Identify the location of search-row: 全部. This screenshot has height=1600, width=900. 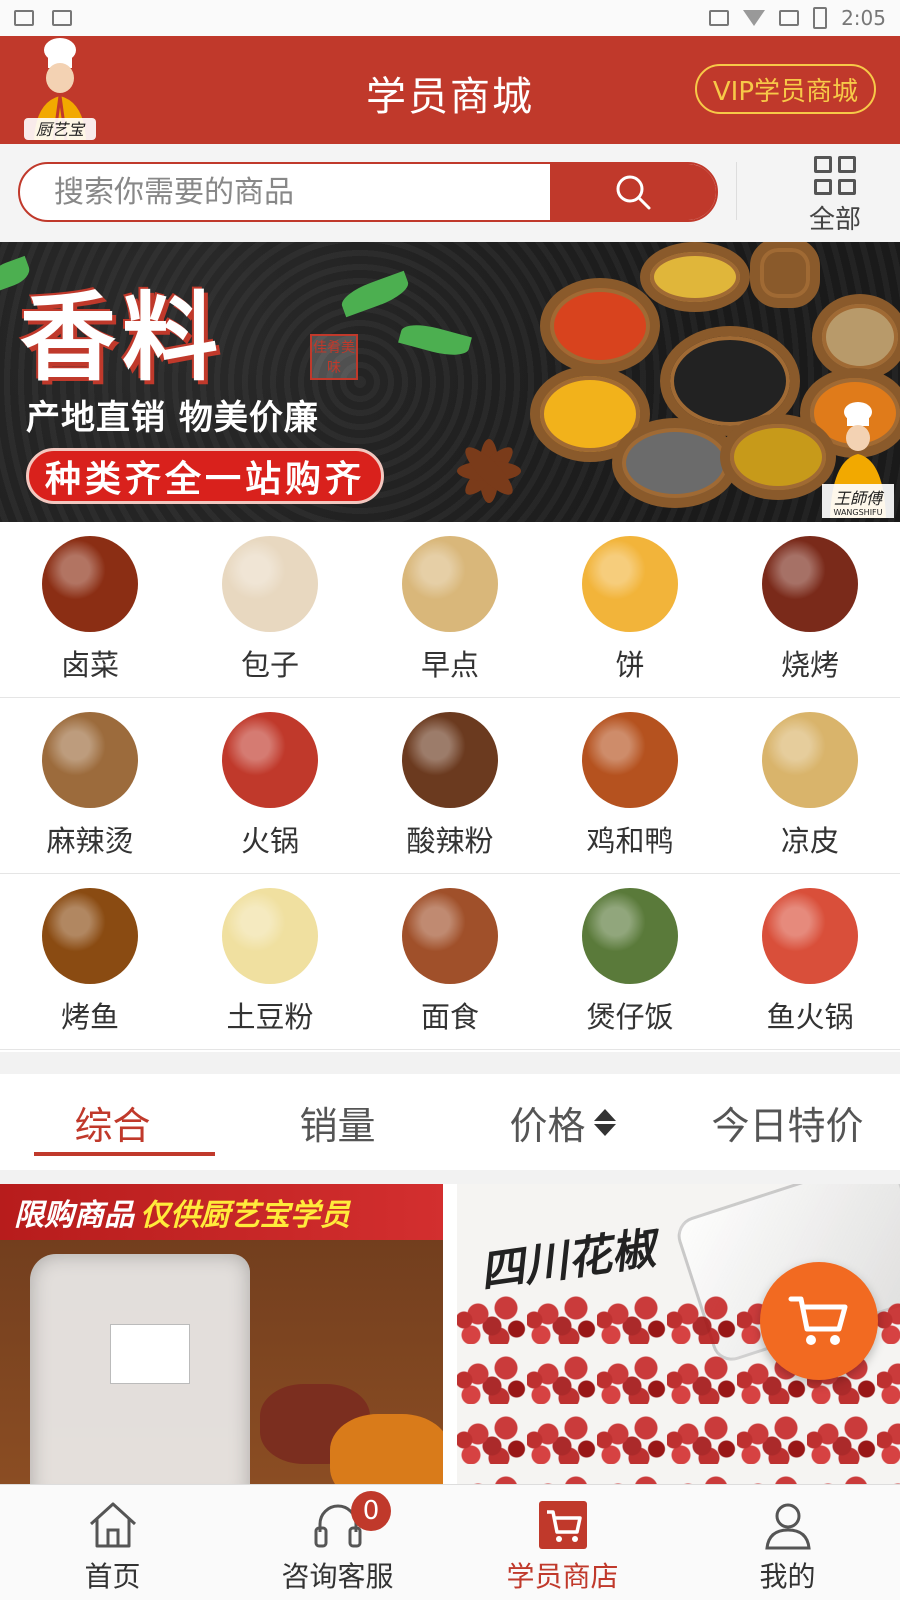
(450, 193).